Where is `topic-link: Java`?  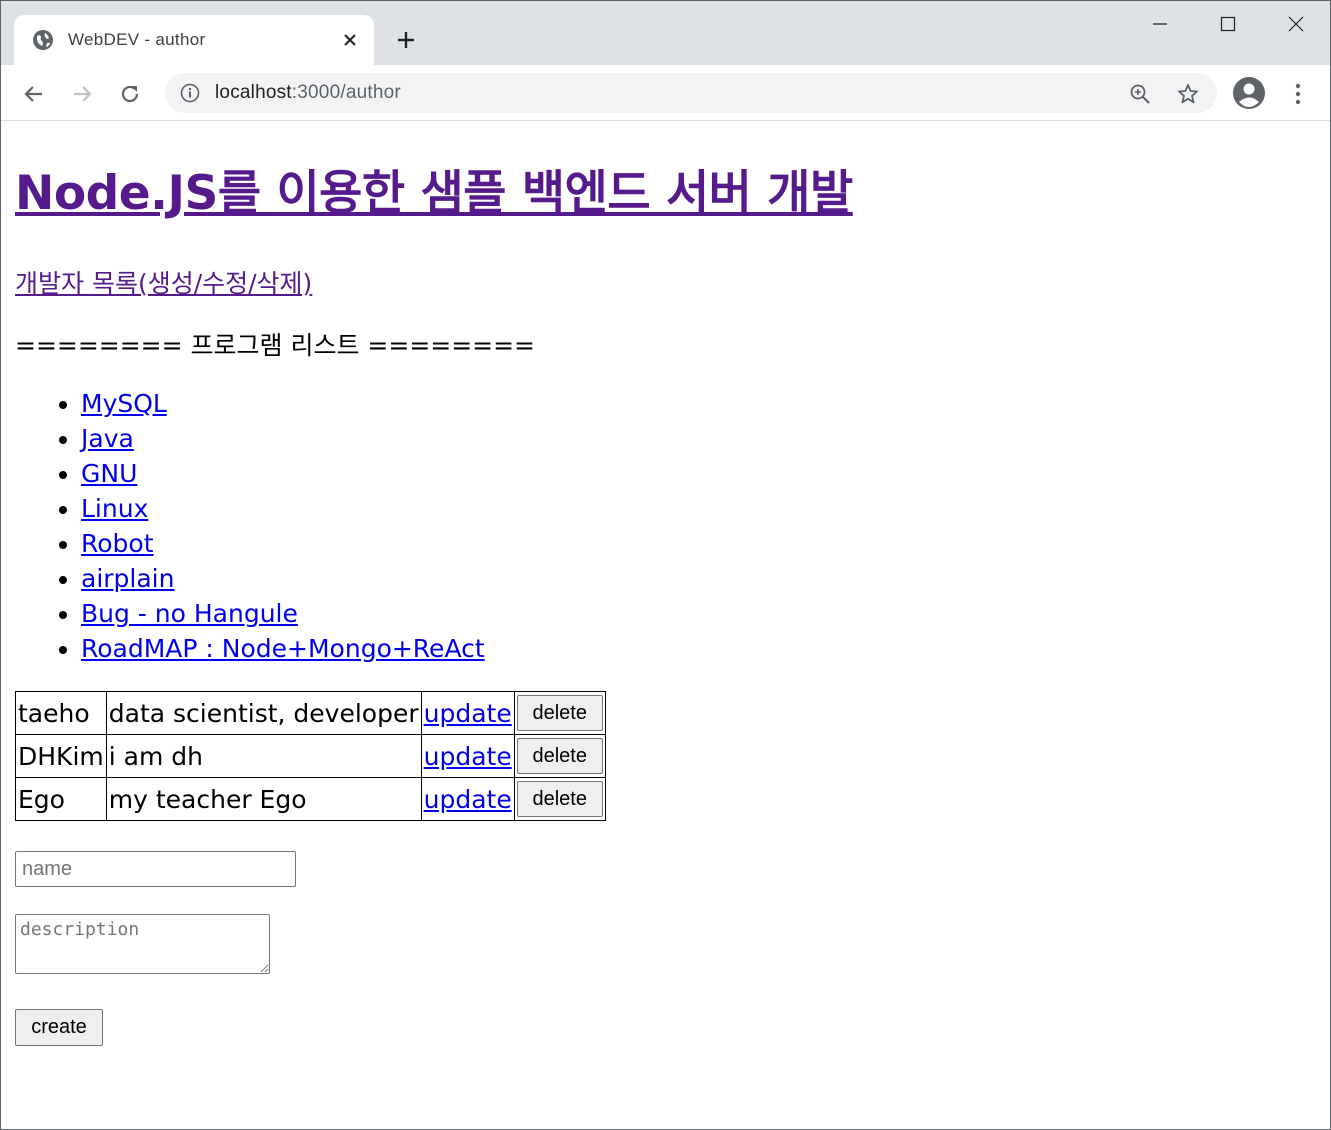 topic-link: Java is located at coordinates (107, 438).